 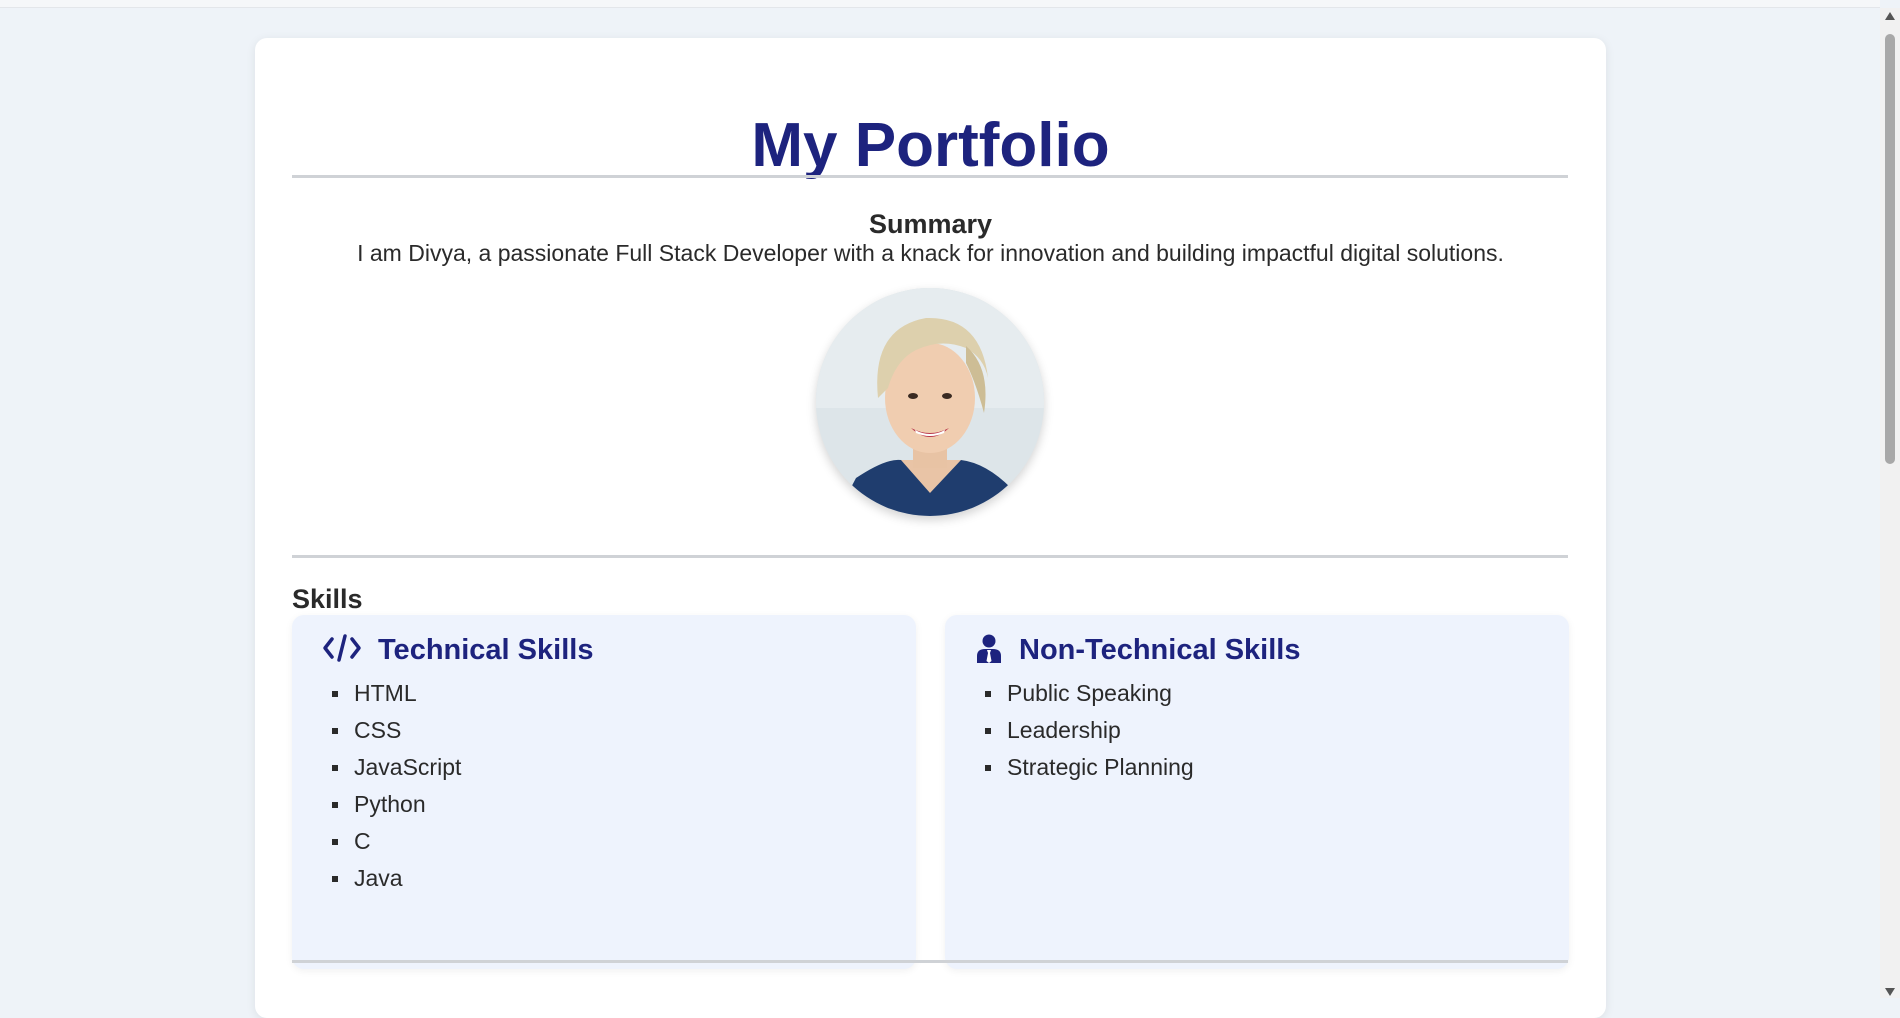 What do you see at coordinates (396, 730) in the screenshot?
I see `list-item: CSS` at bounding box center [396, 730].